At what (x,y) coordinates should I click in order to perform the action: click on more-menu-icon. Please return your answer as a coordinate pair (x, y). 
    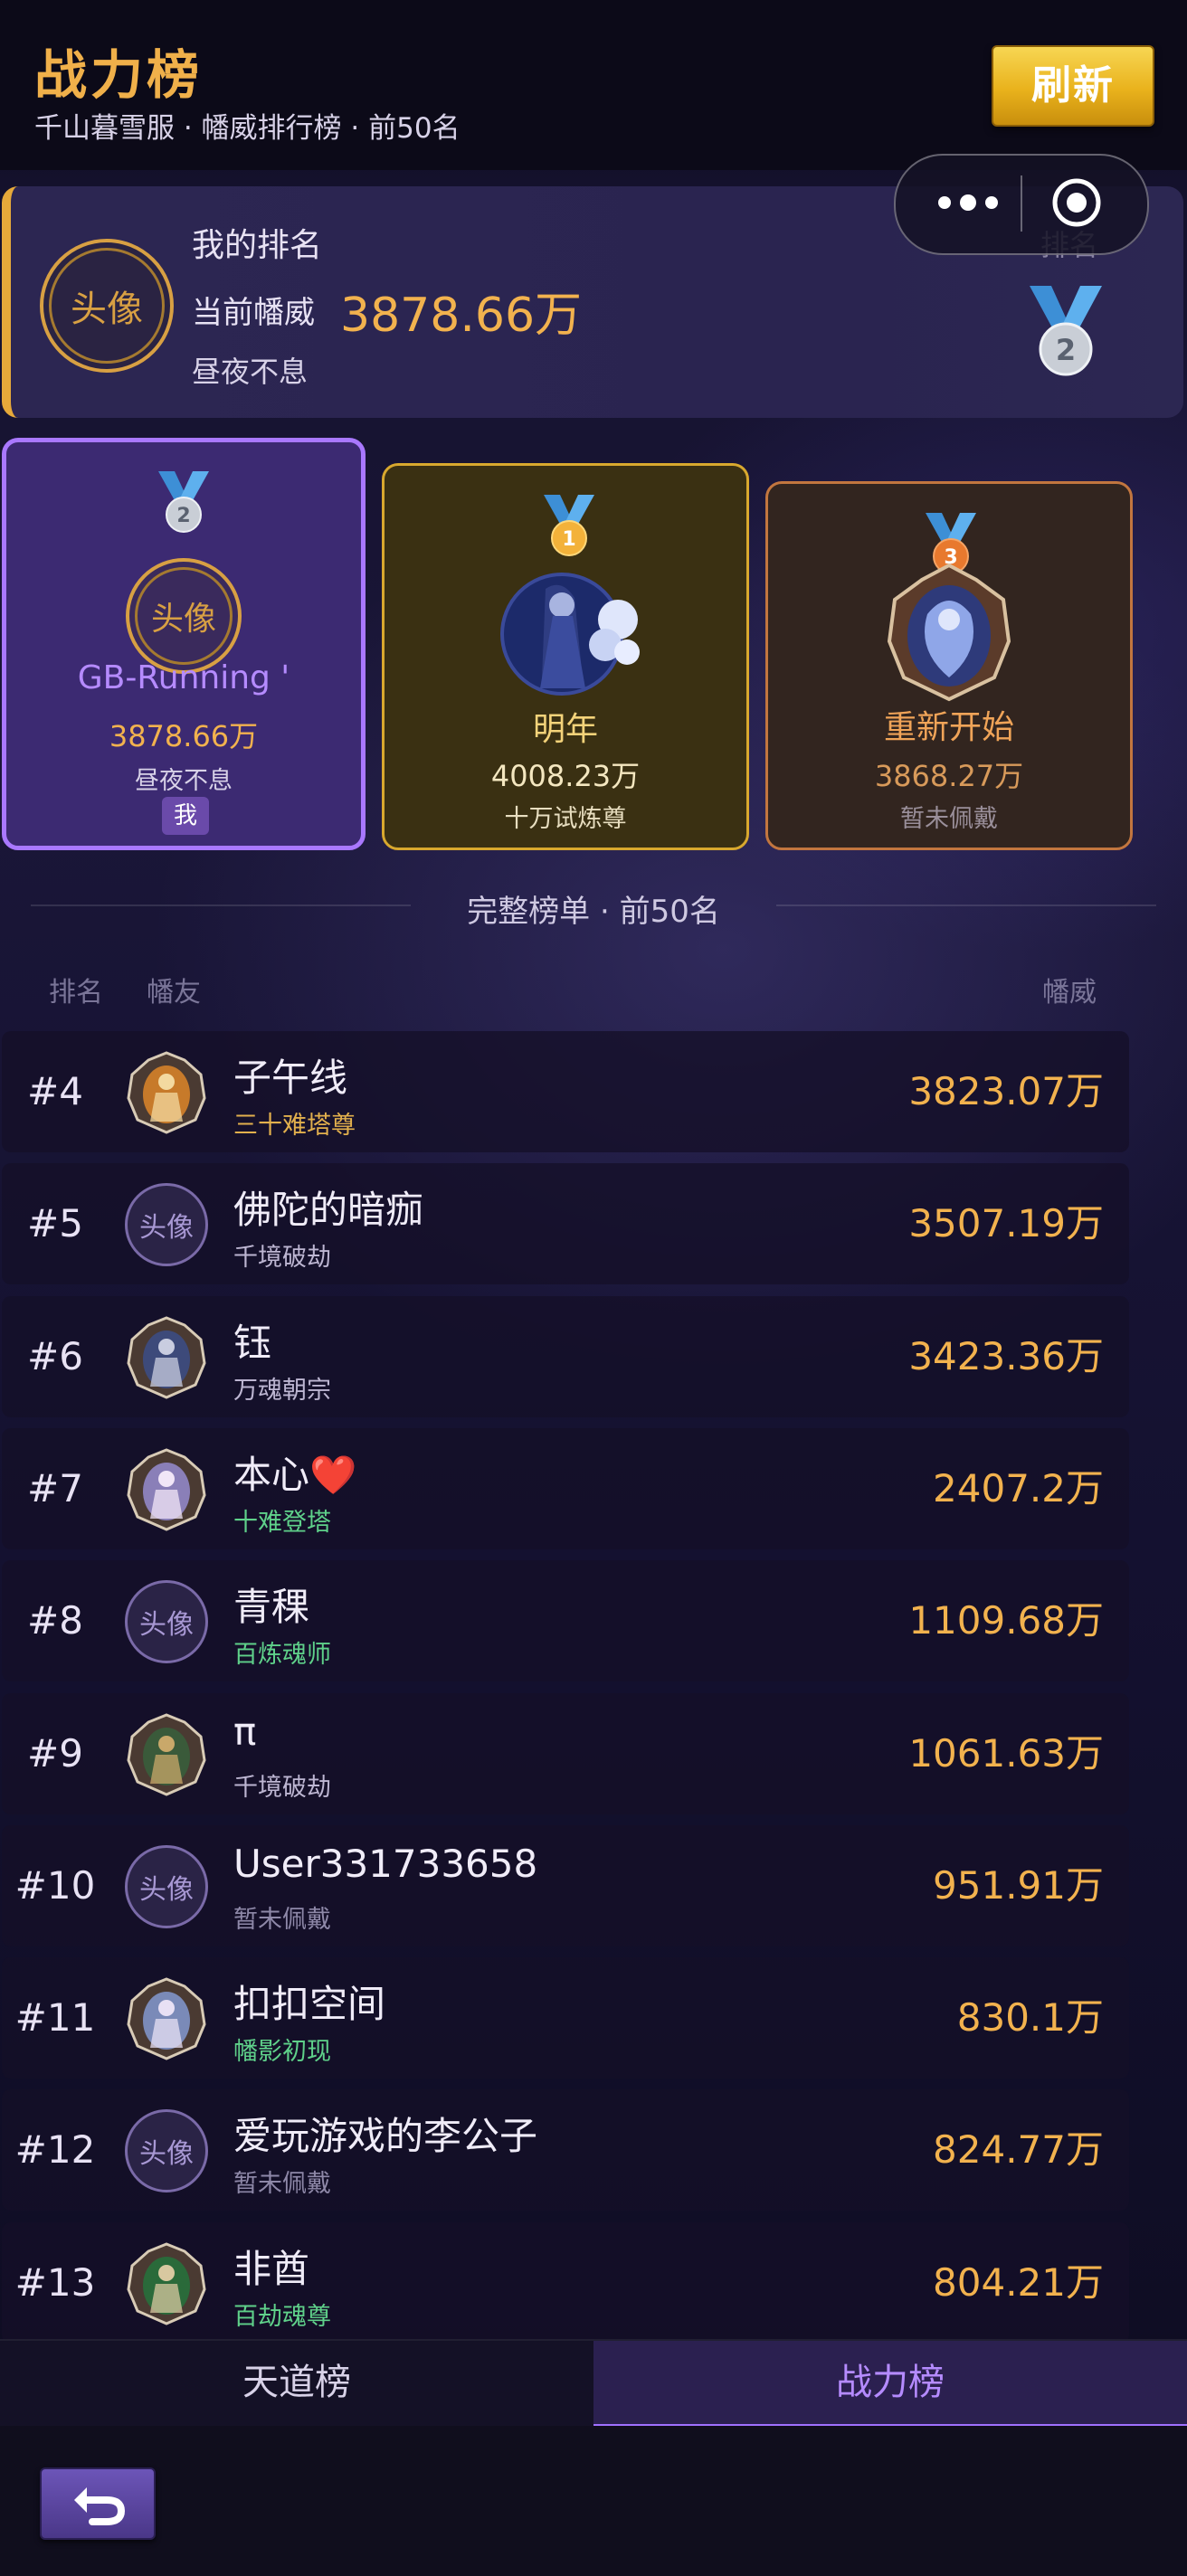
    Looking at the image, I should click on (968, 203).